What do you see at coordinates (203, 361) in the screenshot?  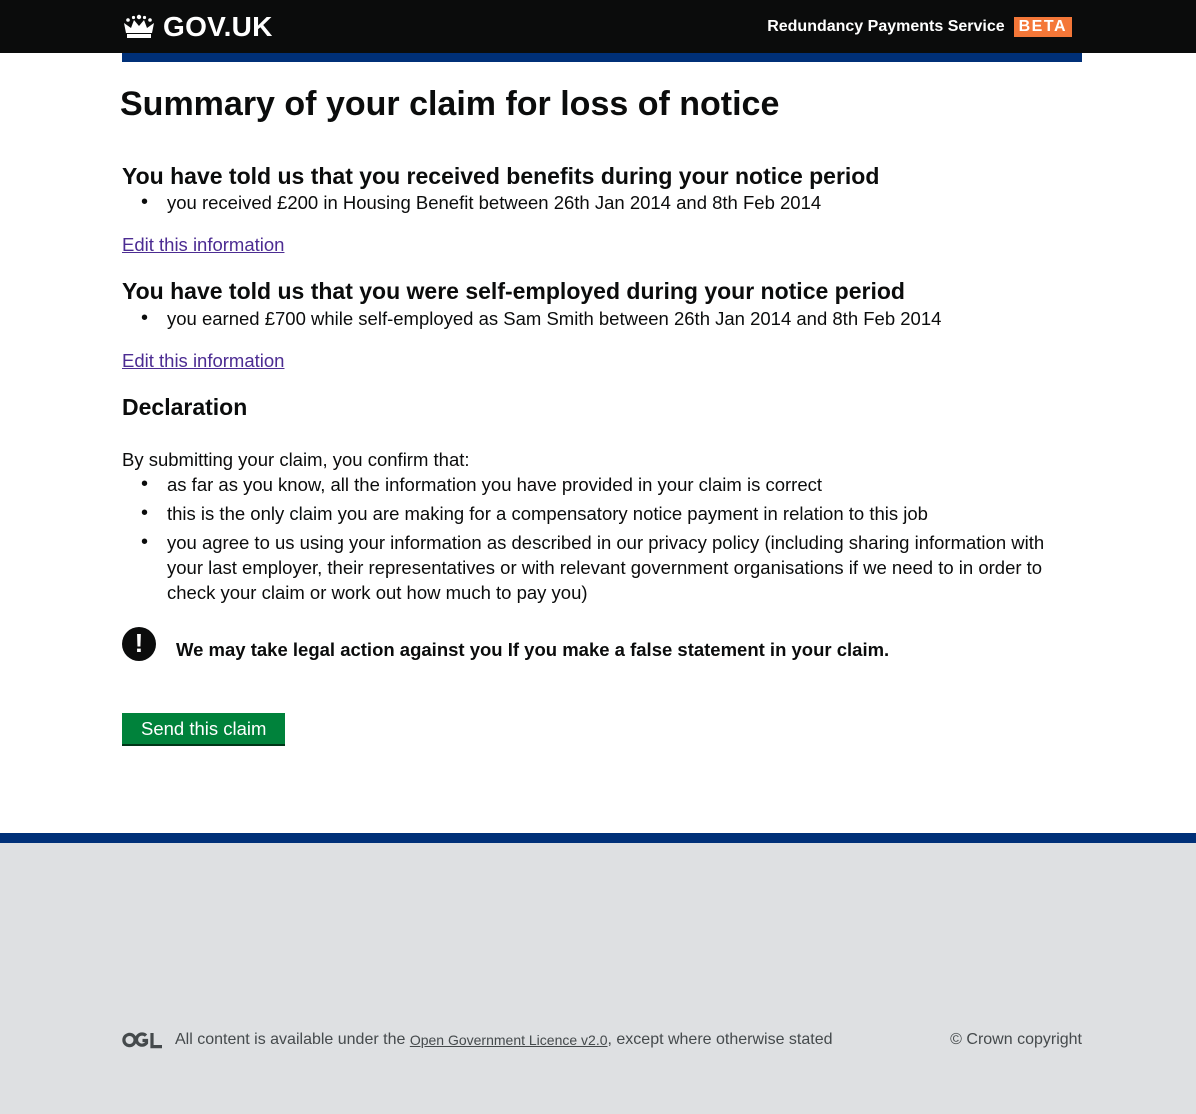 I see `edit-self-employed-link: Edit this information` at bounding box center [203, 361].